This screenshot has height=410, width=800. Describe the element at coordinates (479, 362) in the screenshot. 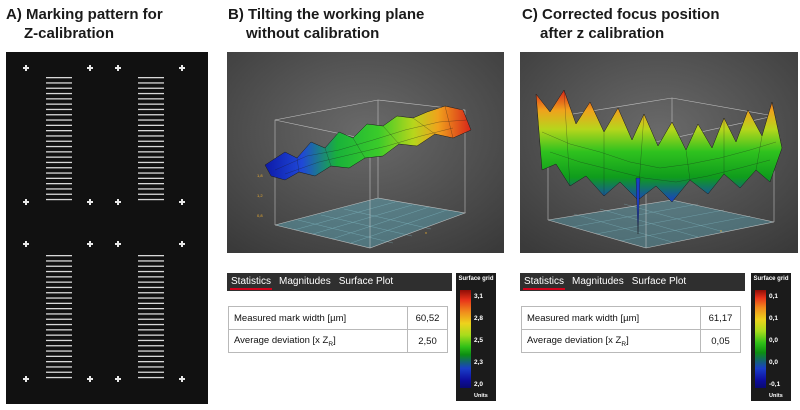

I see `legend-tick-label: 2,3` at that location.